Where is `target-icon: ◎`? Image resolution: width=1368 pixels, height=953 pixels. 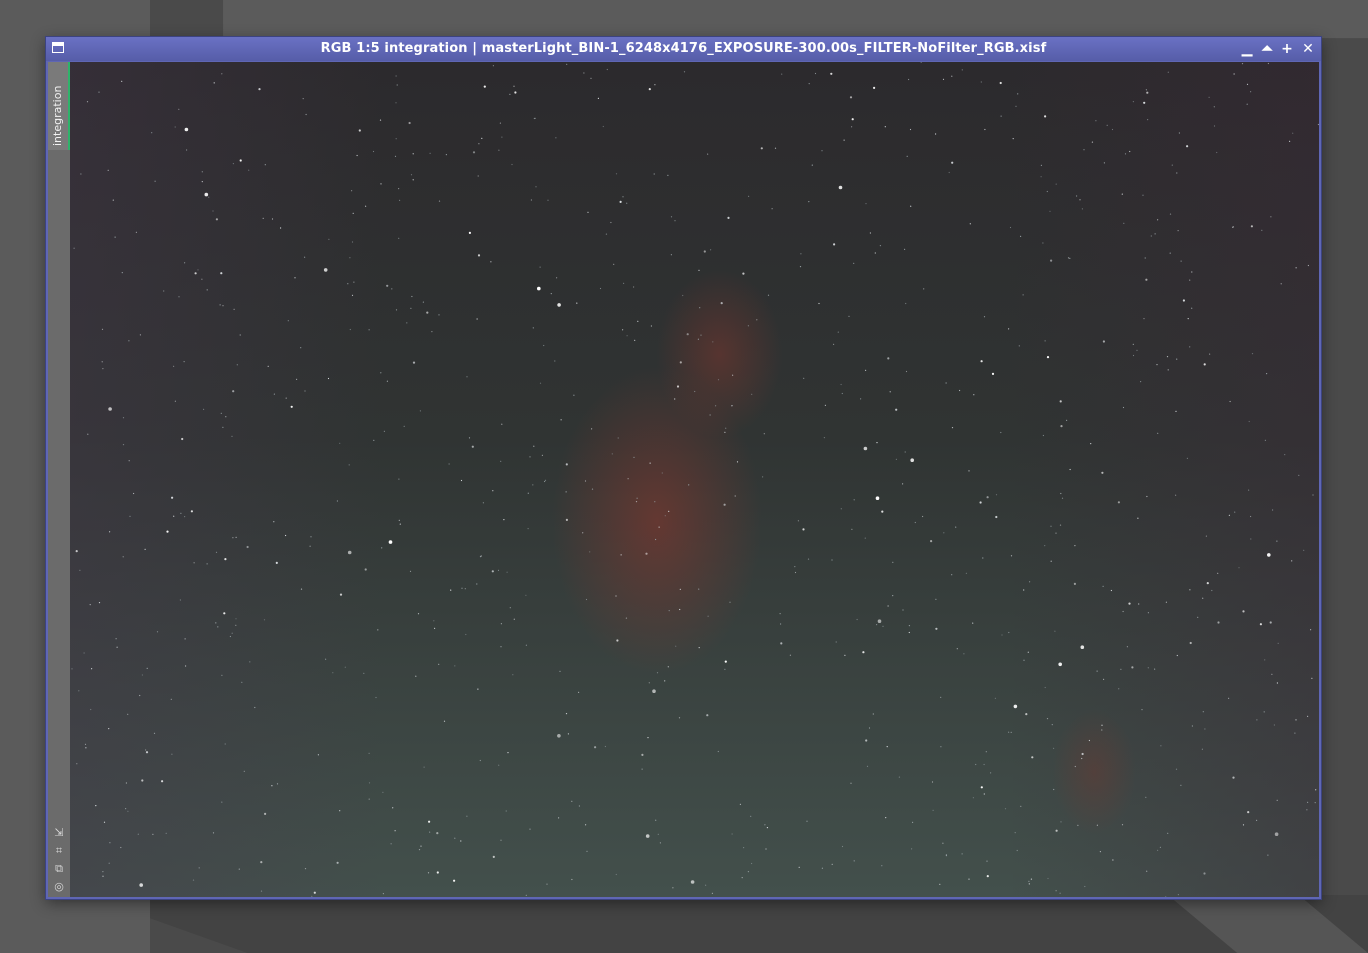
target-icon: ◎ is located at coordinates (59, 887).